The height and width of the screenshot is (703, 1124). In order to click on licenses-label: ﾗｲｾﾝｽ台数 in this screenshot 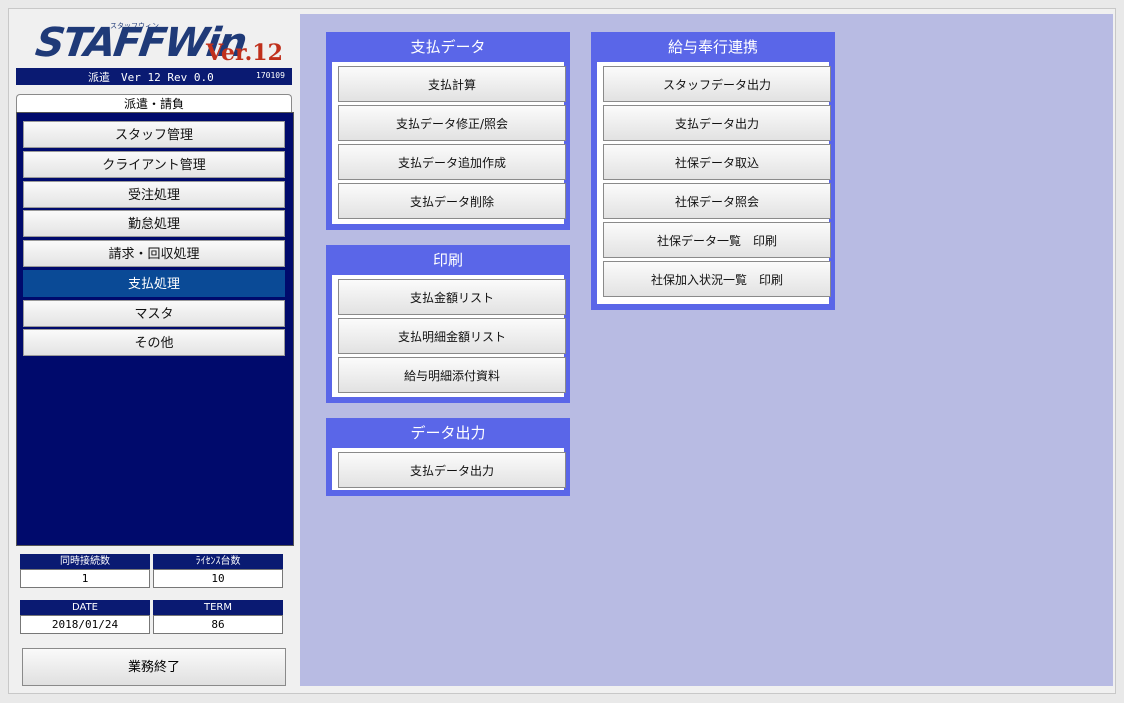, I will do `click(218, 561)`.